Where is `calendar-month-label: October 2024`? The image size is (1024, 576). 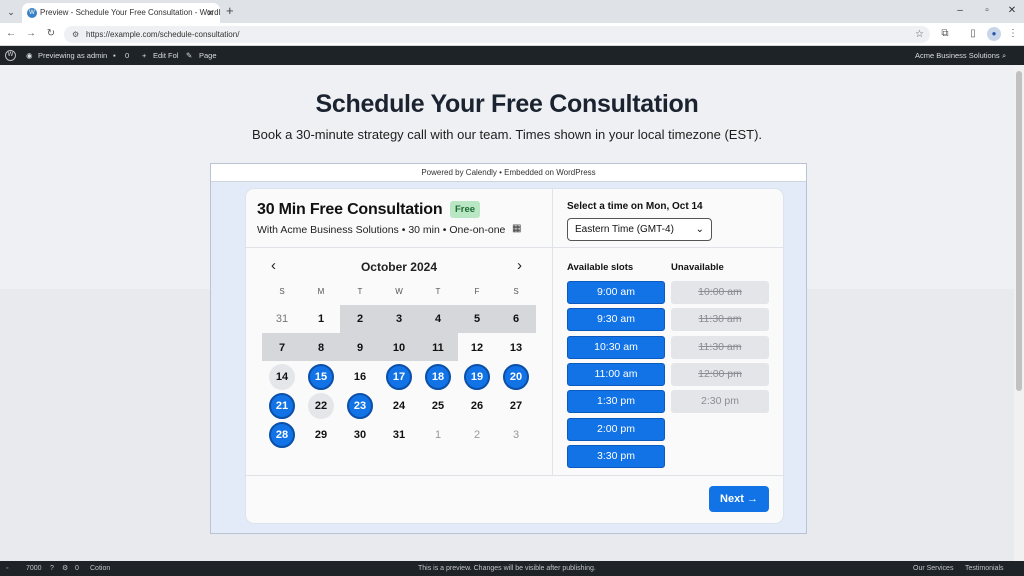 calendar-month-label: October 2024 is located at coordinates (399, 267).